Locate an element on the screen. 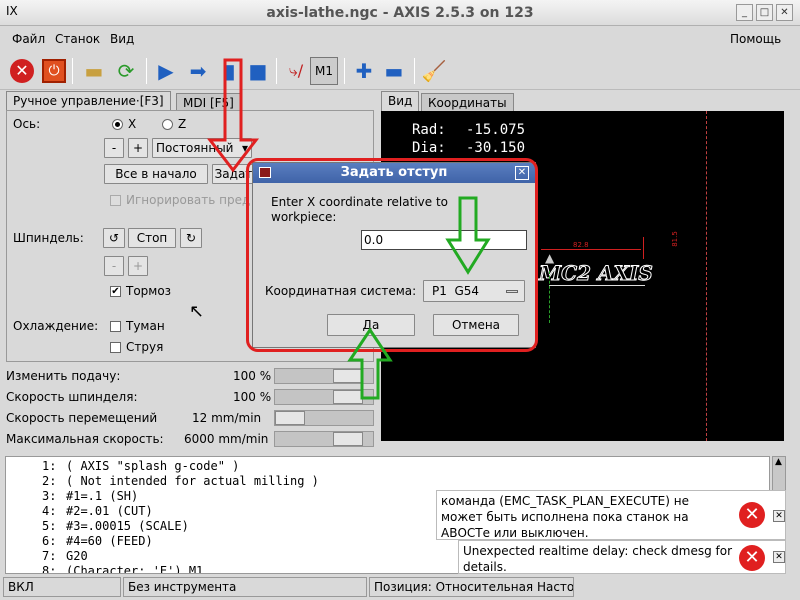  red-arrow-shape is located at coordinates (233, 115).